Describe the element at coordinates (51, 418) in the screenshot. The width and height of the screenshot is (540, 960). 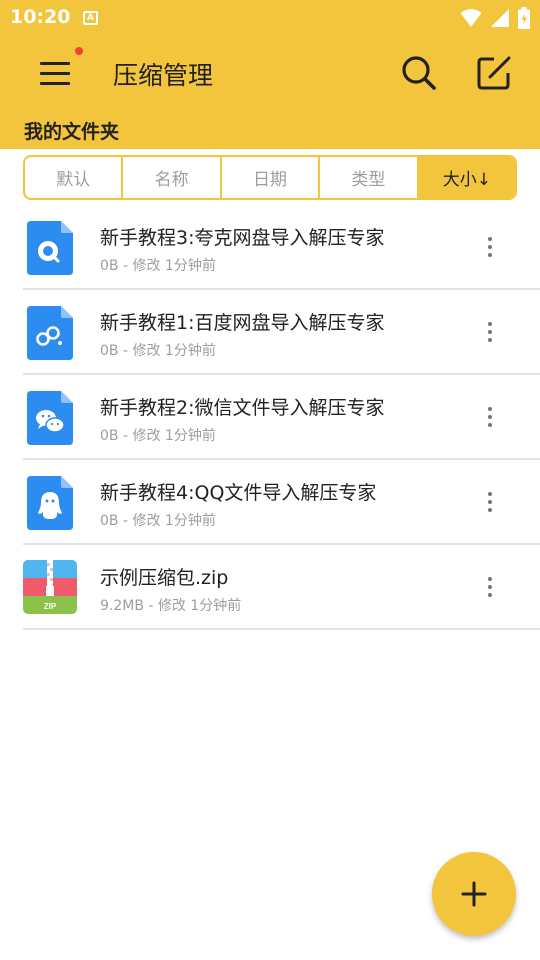
I see `wechat-doc-icon` at that location.